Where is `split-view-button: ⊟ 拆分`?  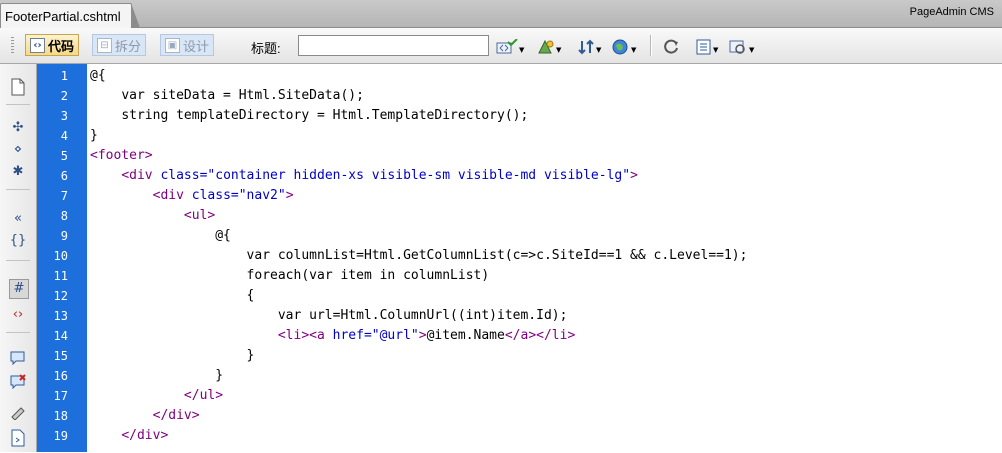 split-view-button: ⊟ 拆分 is located at coordinates (119, 45).